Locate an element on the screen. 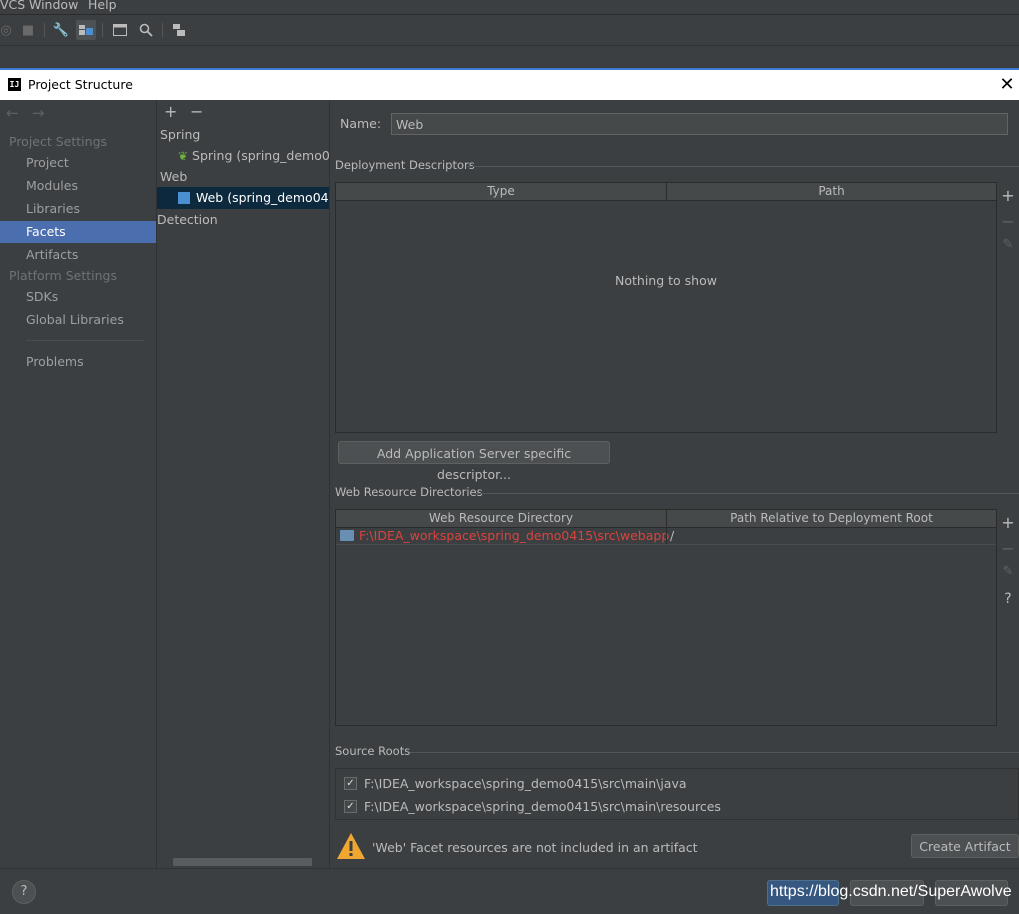 The image size is (1019, 914). stop-icon: ■ is located at coordinates (28, 30).